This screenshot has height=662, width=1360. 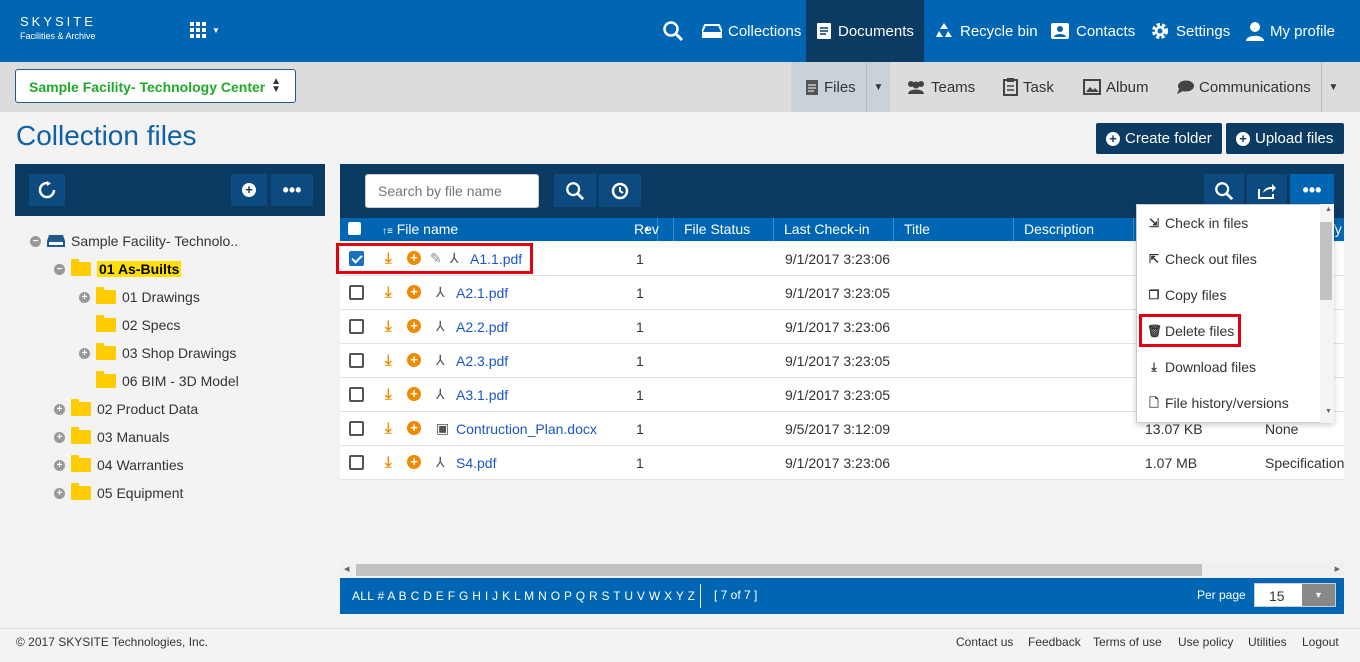 What do you see at coordinates (878, 87) in the screenshot?
I see `files-dropdown-button: ▼` at bounding box center [878, 87].